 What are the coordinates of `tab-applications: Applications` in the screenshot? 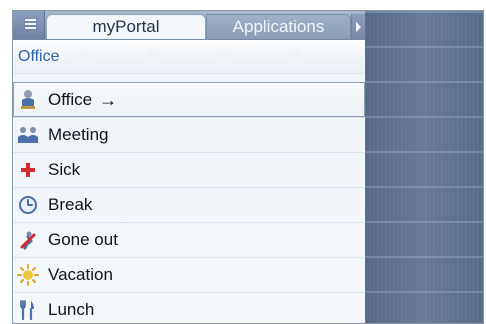 It's located at (278, 26).